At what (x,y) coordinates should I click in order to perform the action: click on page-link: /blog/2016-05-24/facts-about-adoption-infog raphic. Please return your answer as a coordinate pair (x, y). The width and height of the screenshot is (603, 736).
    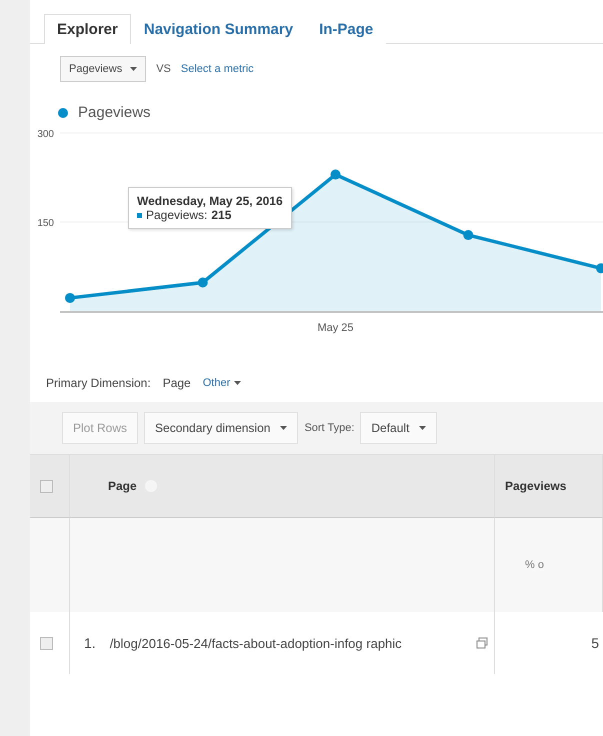
    Looking at the image, I should click on (286, 643).